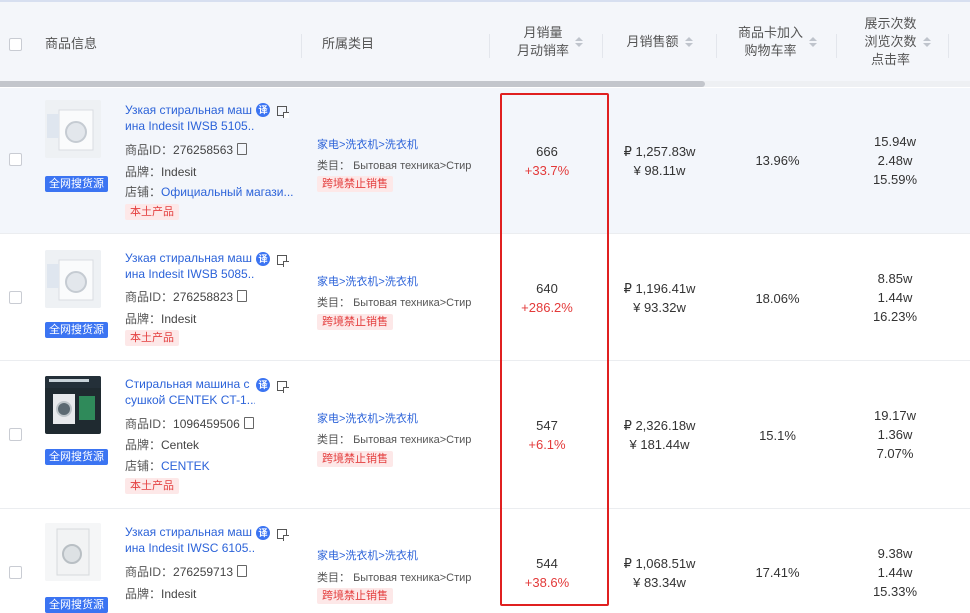 This screenshot has height=613, width=970. I want to click on cart-rate-cell: 17.41%, so click(777, 572).